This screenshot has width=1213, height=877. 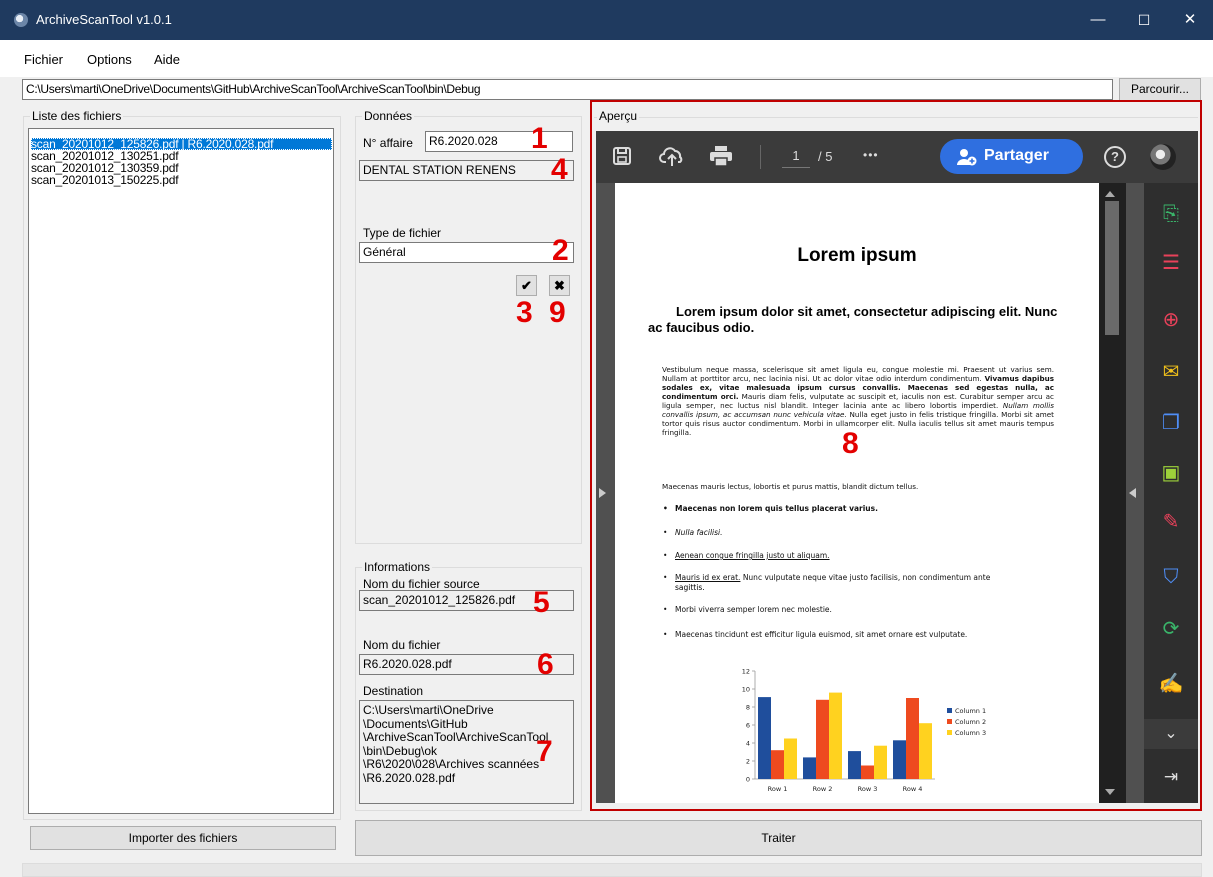 I want to click on save-icon, so click(x=622, y=156).